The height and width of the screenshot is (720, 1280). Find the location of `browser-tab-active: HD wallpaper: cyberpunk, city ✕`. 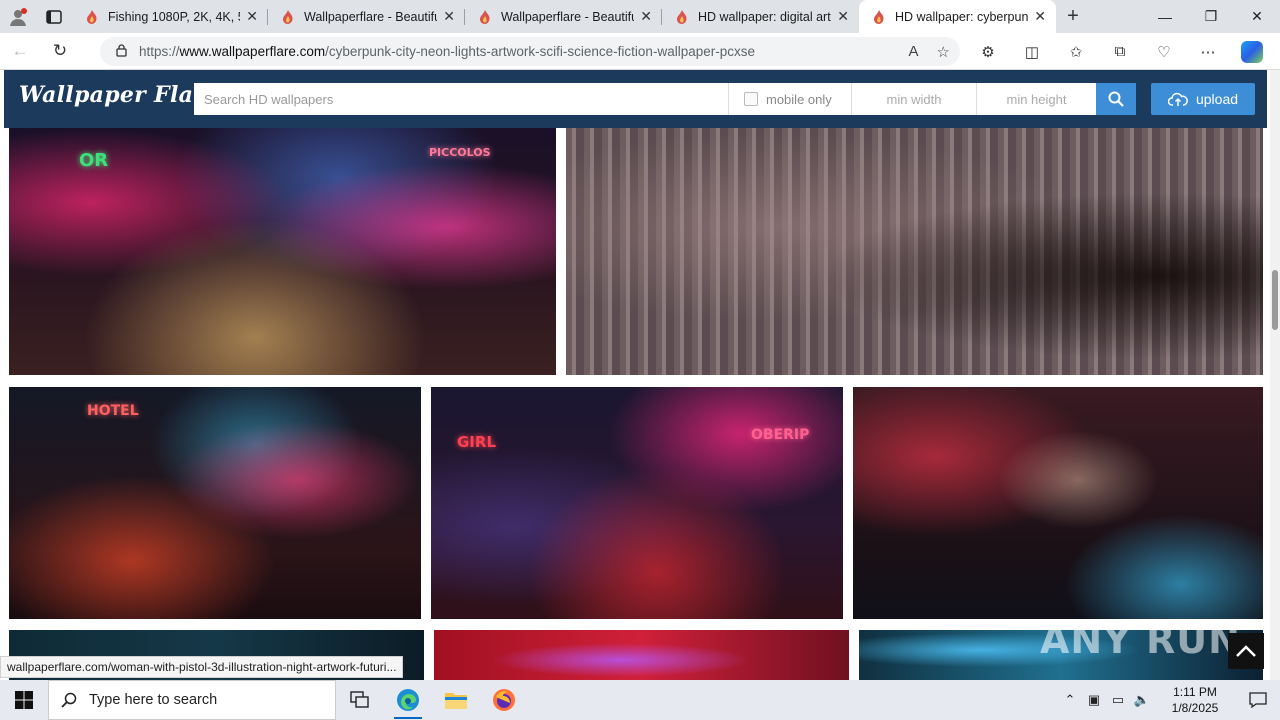

browser-tab-active: HD wallpaper: cyberpunk, city ✕ is located at coordinates (957, 16).